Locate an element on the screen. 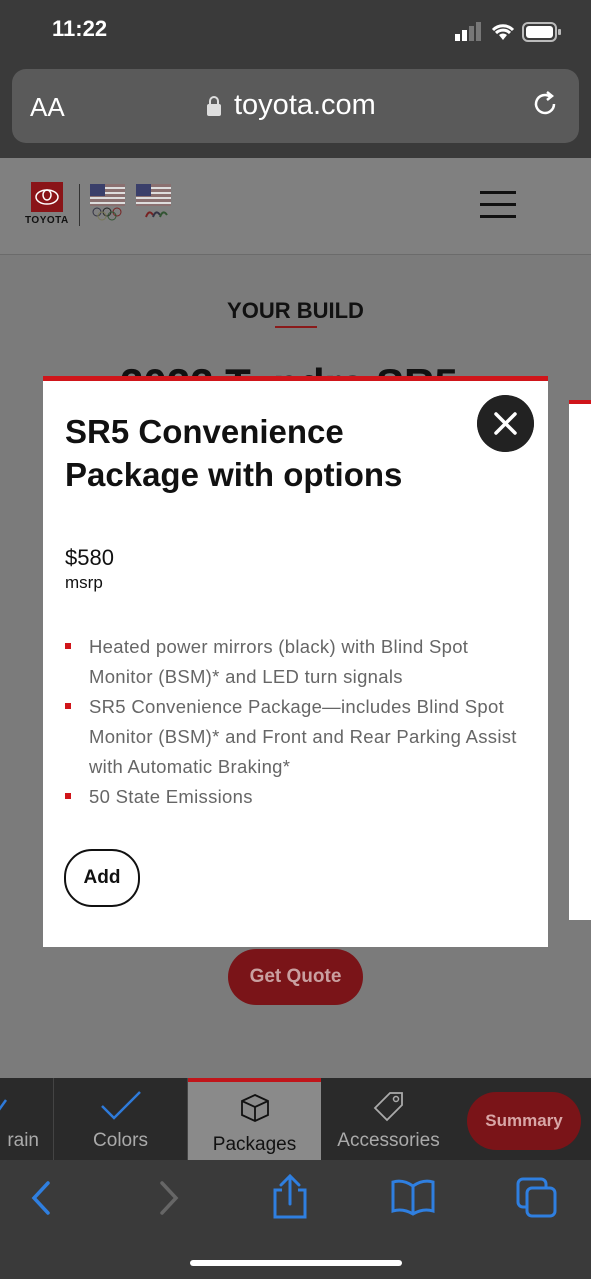  menu-icon is located at coordinates (498, 206).